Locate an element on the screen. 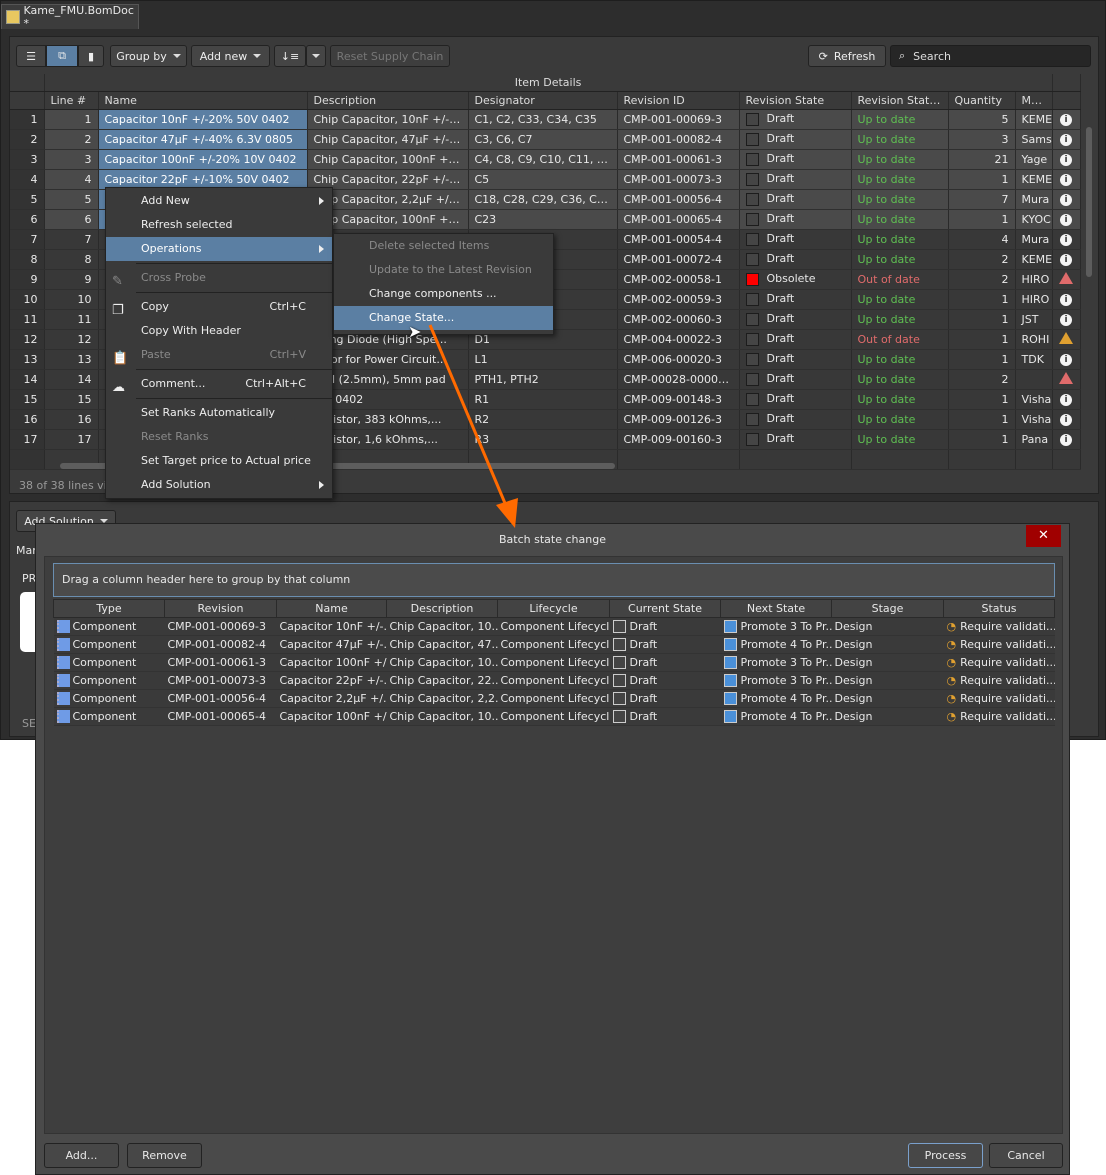 This screenshot has width=1106, height=1175. document-tab: Kame_FMU.BomDoc * is located at coordinates (70, 17).